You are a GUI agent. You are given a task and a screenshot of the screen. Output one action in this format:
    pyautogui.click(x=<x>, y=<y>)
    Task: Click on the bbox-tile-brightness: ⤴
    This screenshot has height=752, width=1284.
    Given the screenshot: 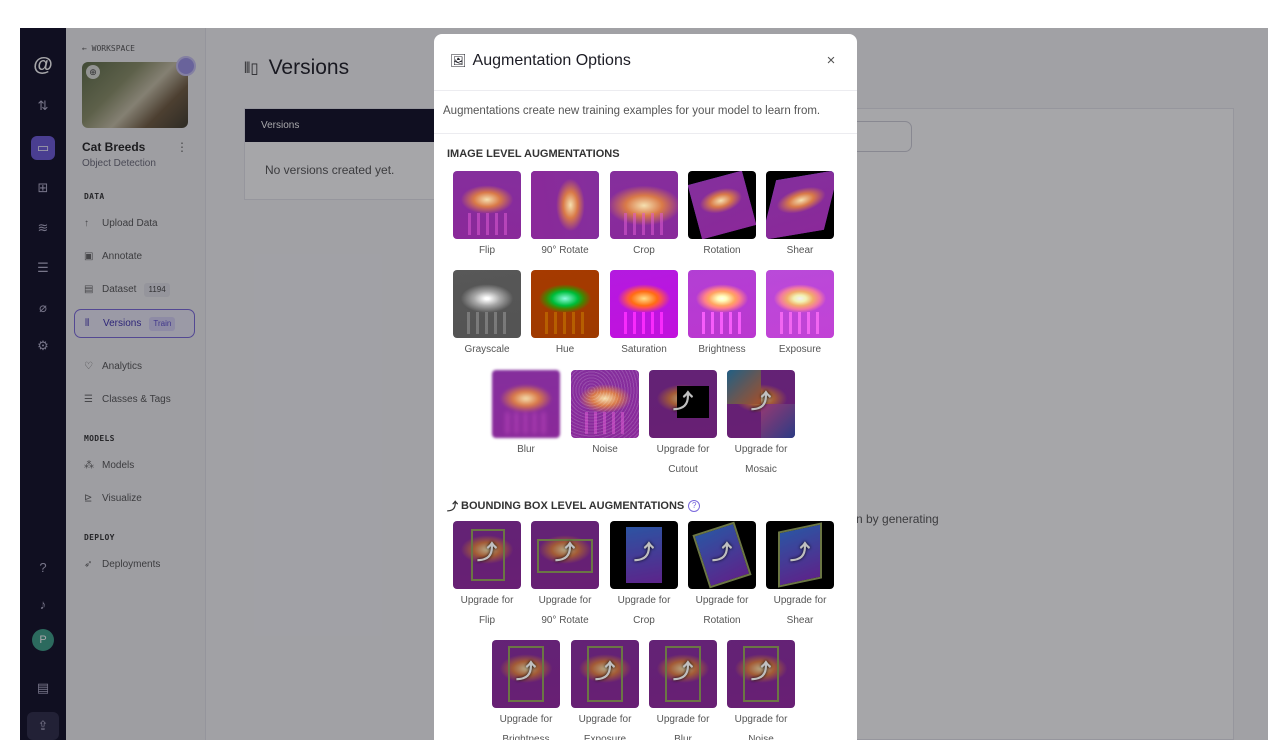 What is the action you would take?
    pyautogui.click(x=526, y=674)
    